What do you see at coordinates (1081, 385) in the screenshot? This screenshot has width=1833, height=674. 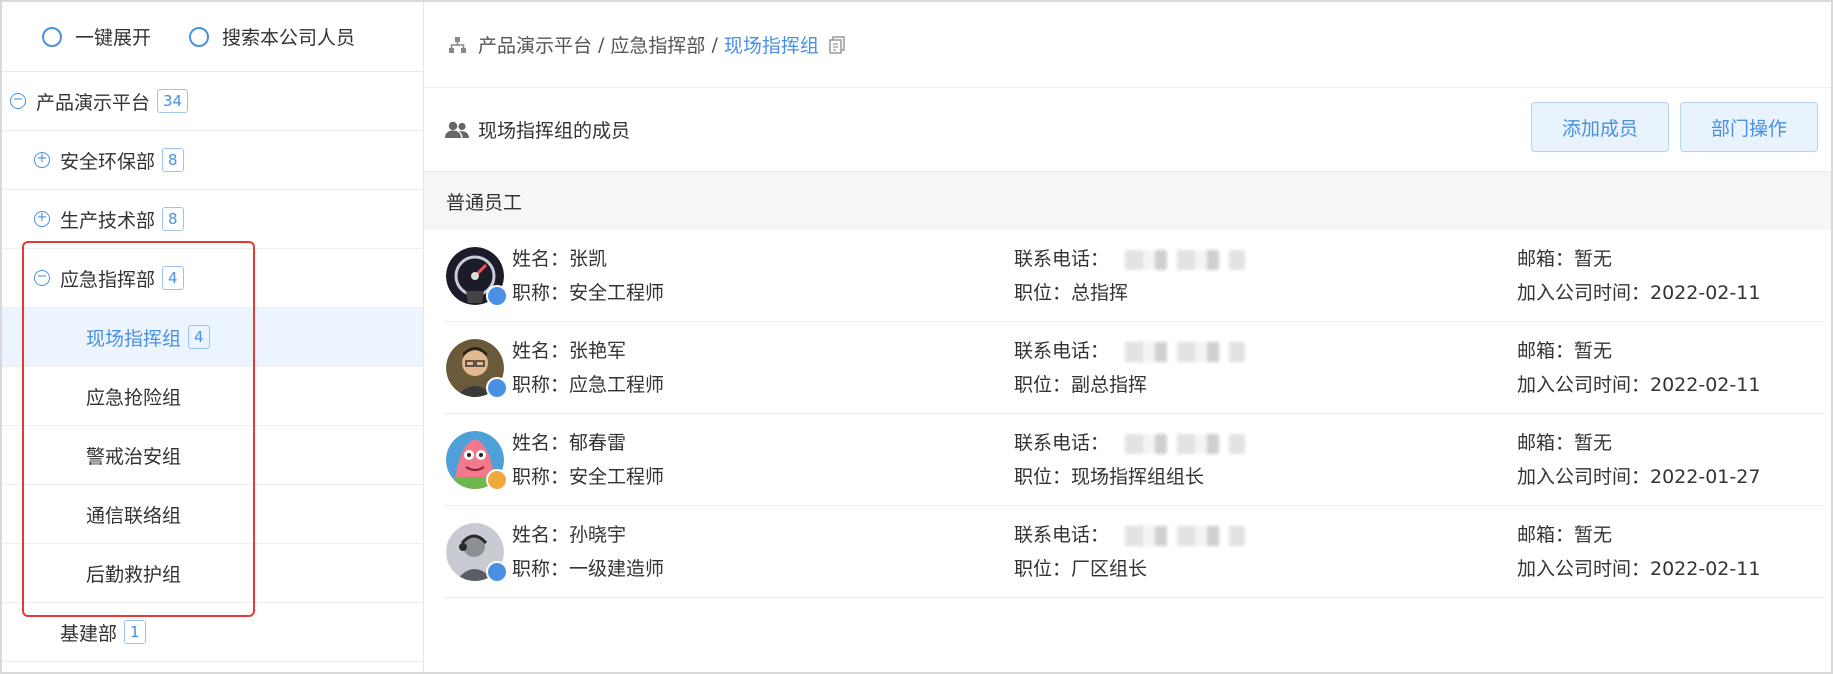 I see `member-position: 职位：副总指挥` at bounding box center [1081, 385].